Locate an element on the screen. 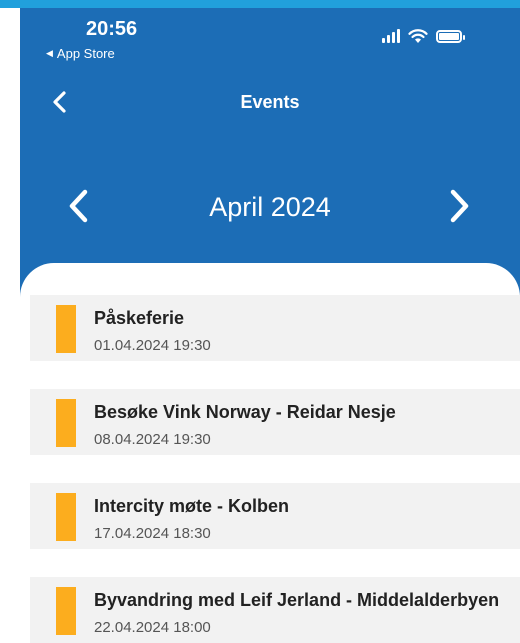 This screenshot has height=643, width=520. event-date: 17.04.2024 18:30 is located at coordinates (152, 533).